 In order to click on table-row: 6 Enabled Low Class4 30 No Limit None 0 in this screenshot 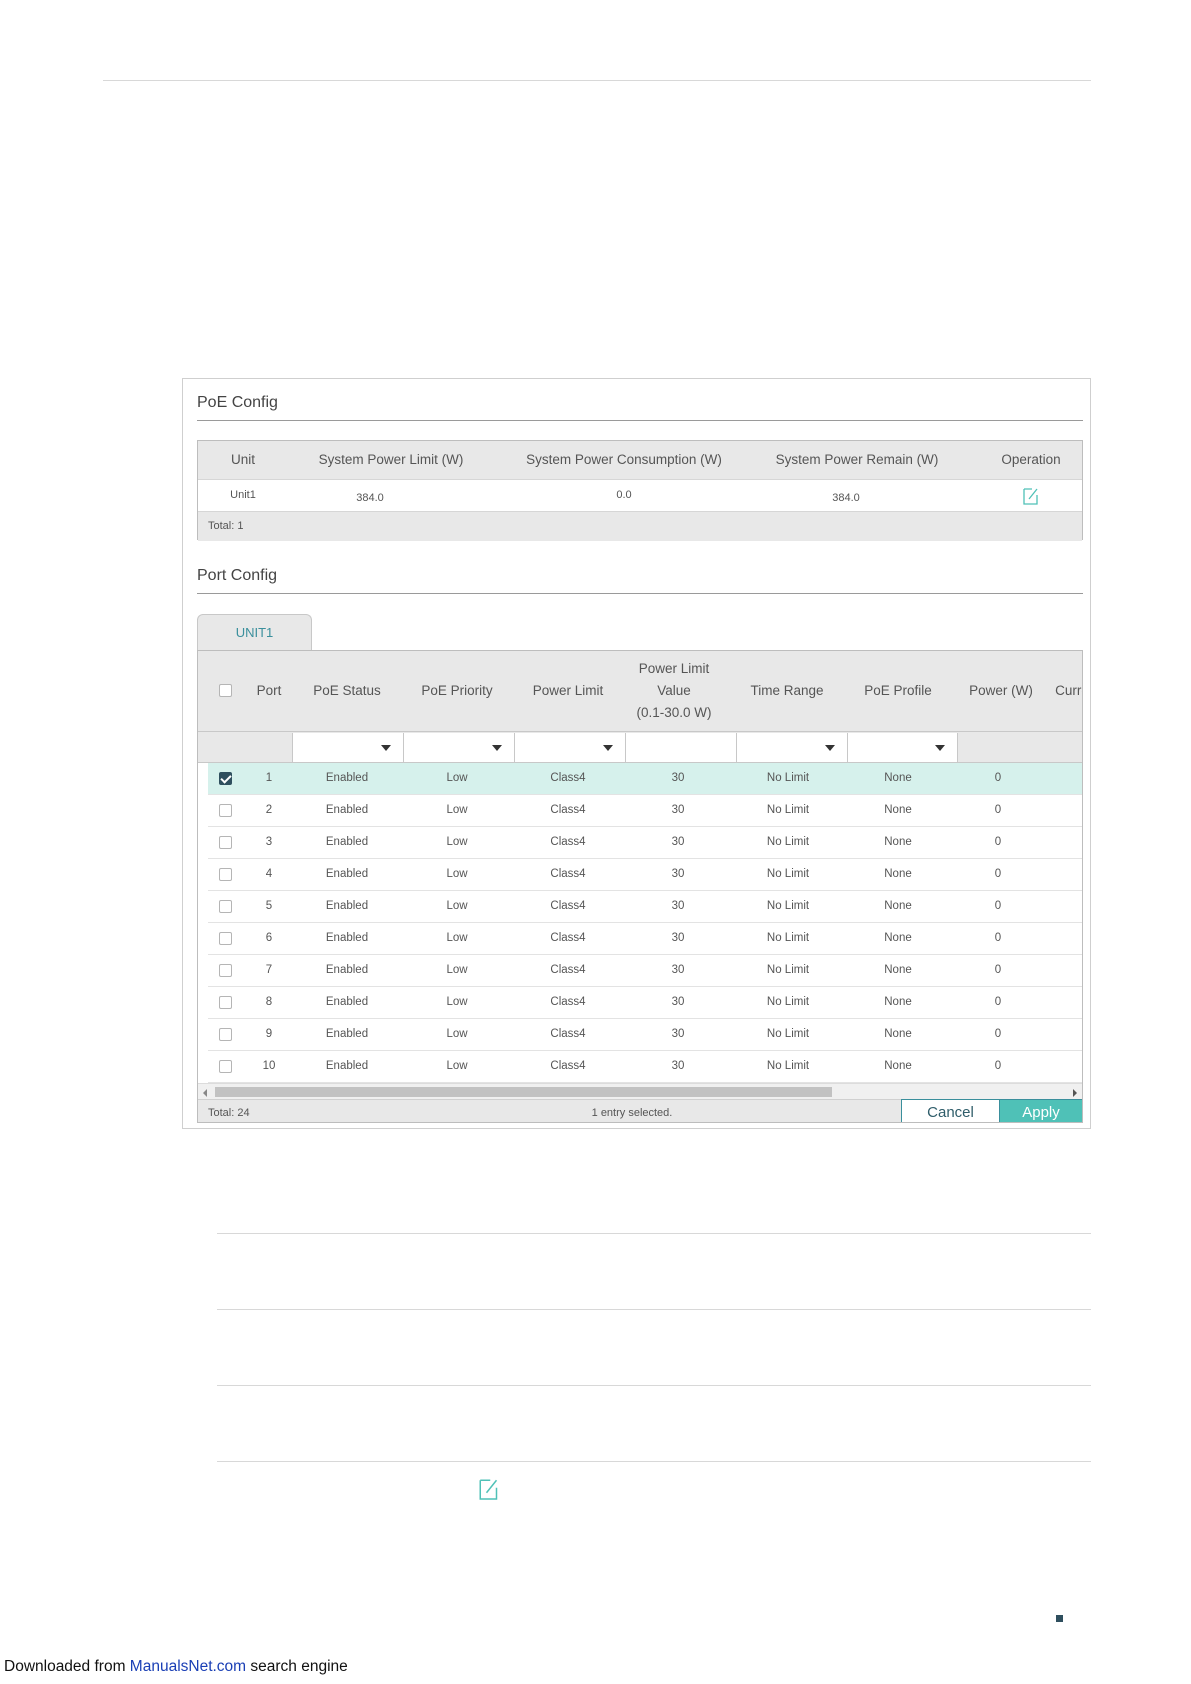, I will do `click(645, 939)`.